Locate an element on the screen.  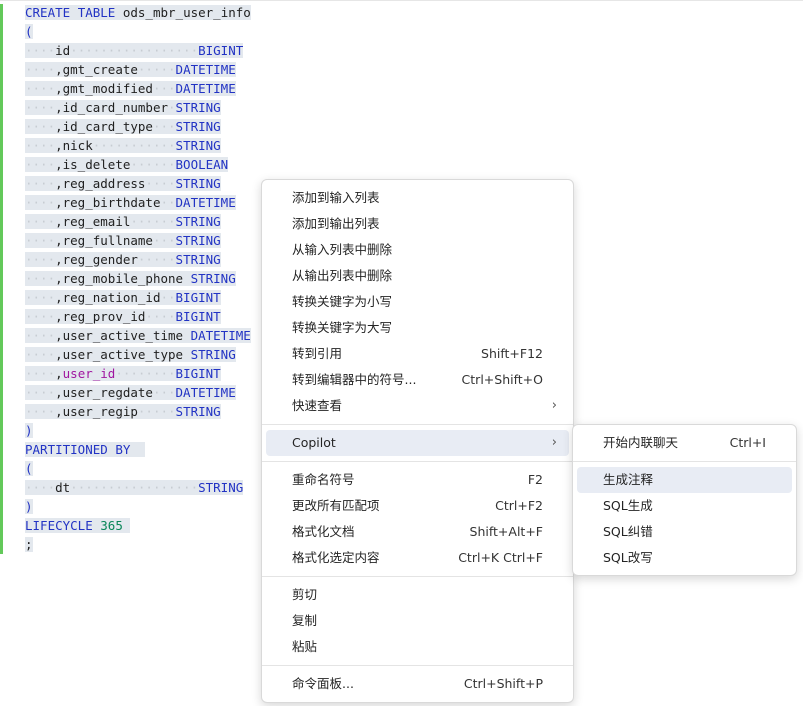
code-line: ····dt·················STRING is located at coordinates (138, 487).